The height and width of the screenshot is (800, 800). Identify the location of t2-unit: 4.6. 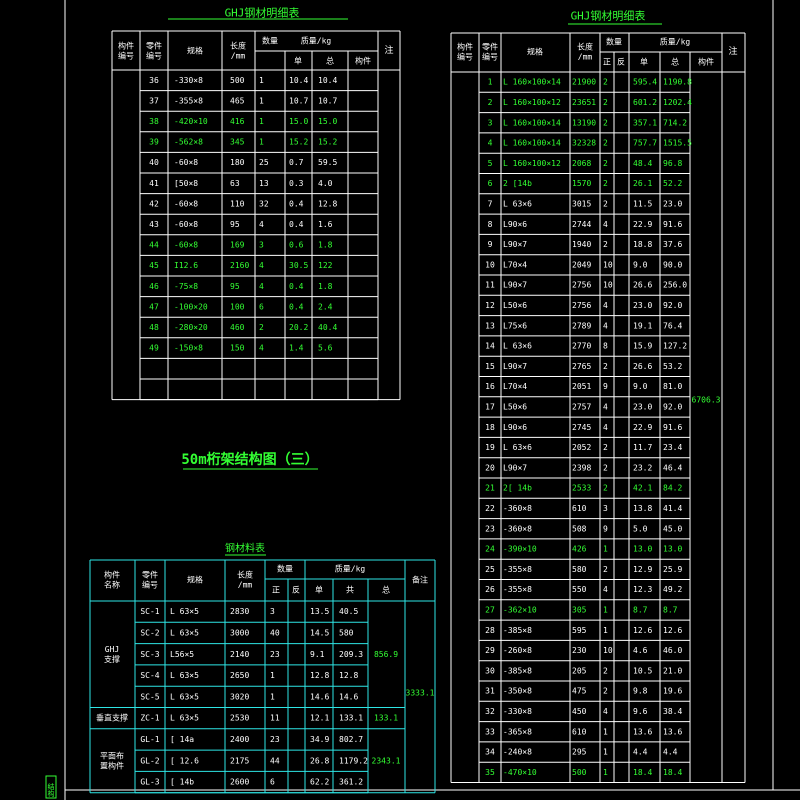
(640, 650).